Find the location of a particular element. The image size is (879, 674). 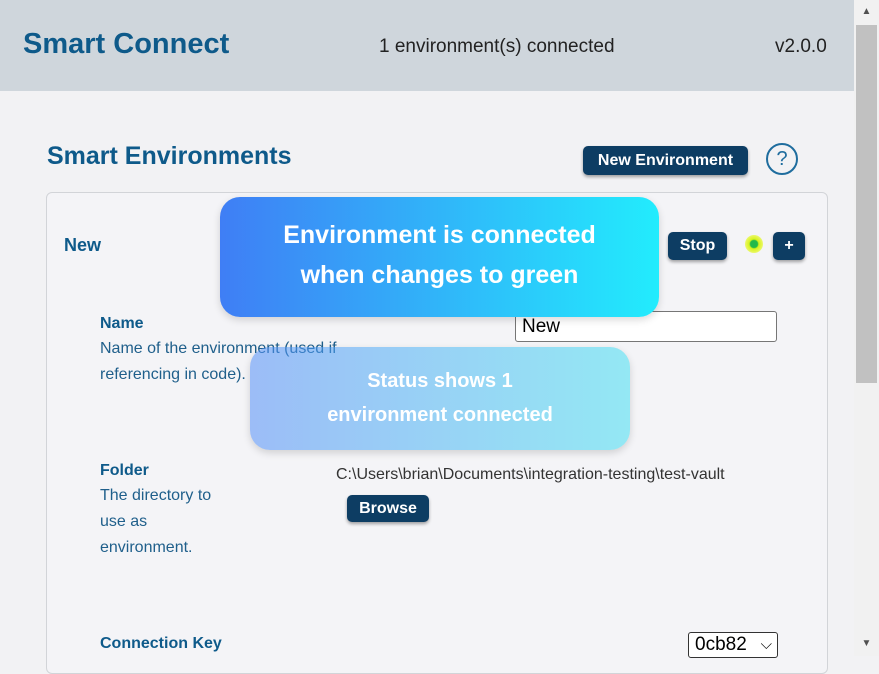

stop-button: Stop is located at coordinates (697, 246).